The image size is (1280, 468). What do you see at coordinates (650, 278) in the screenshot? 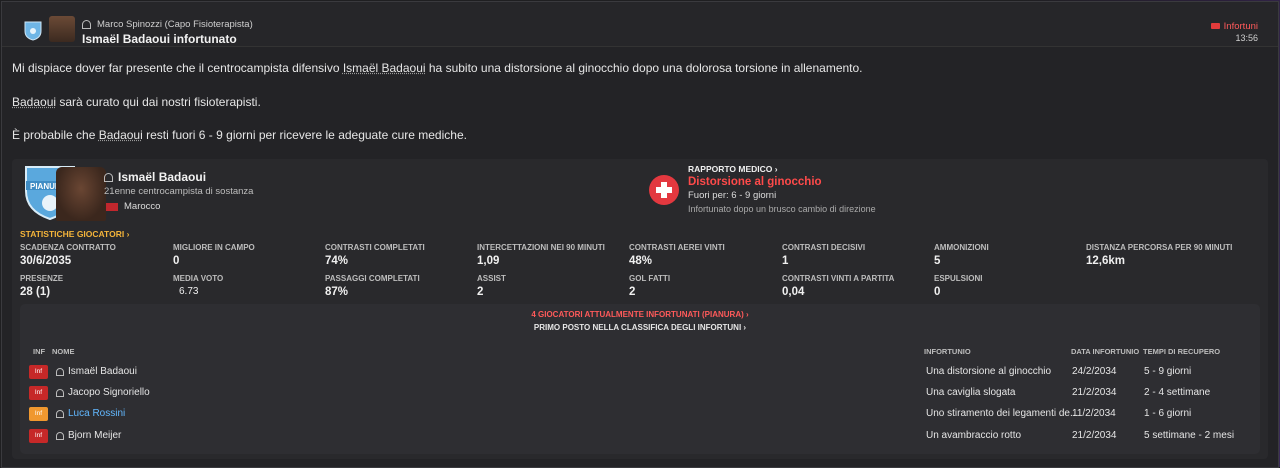
I see `stat-label: GOL FATTI` at bounding box center [650, 278].